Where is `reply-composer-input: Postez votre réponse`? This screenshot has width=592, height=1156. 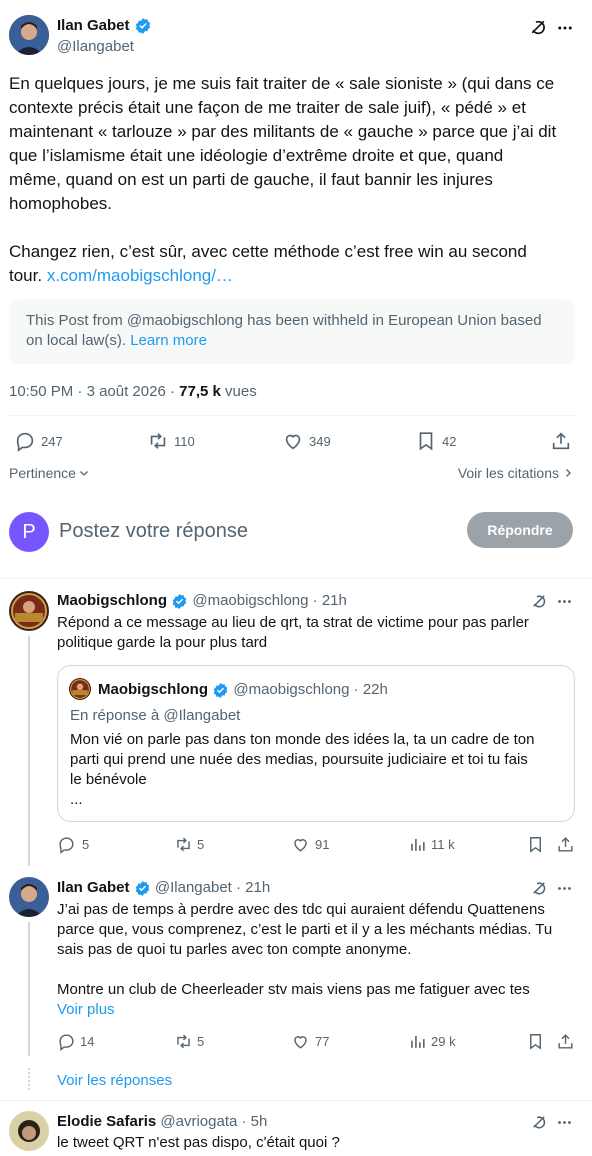
reply-composer-input: Postez votre réponse is located at coordinates (153, 531).